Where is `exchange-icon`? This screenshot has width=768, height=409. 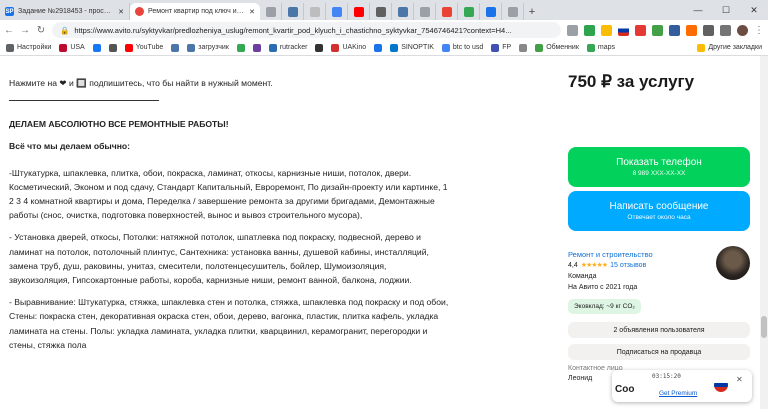 exchange-icon is located at coordinates (539, 47).